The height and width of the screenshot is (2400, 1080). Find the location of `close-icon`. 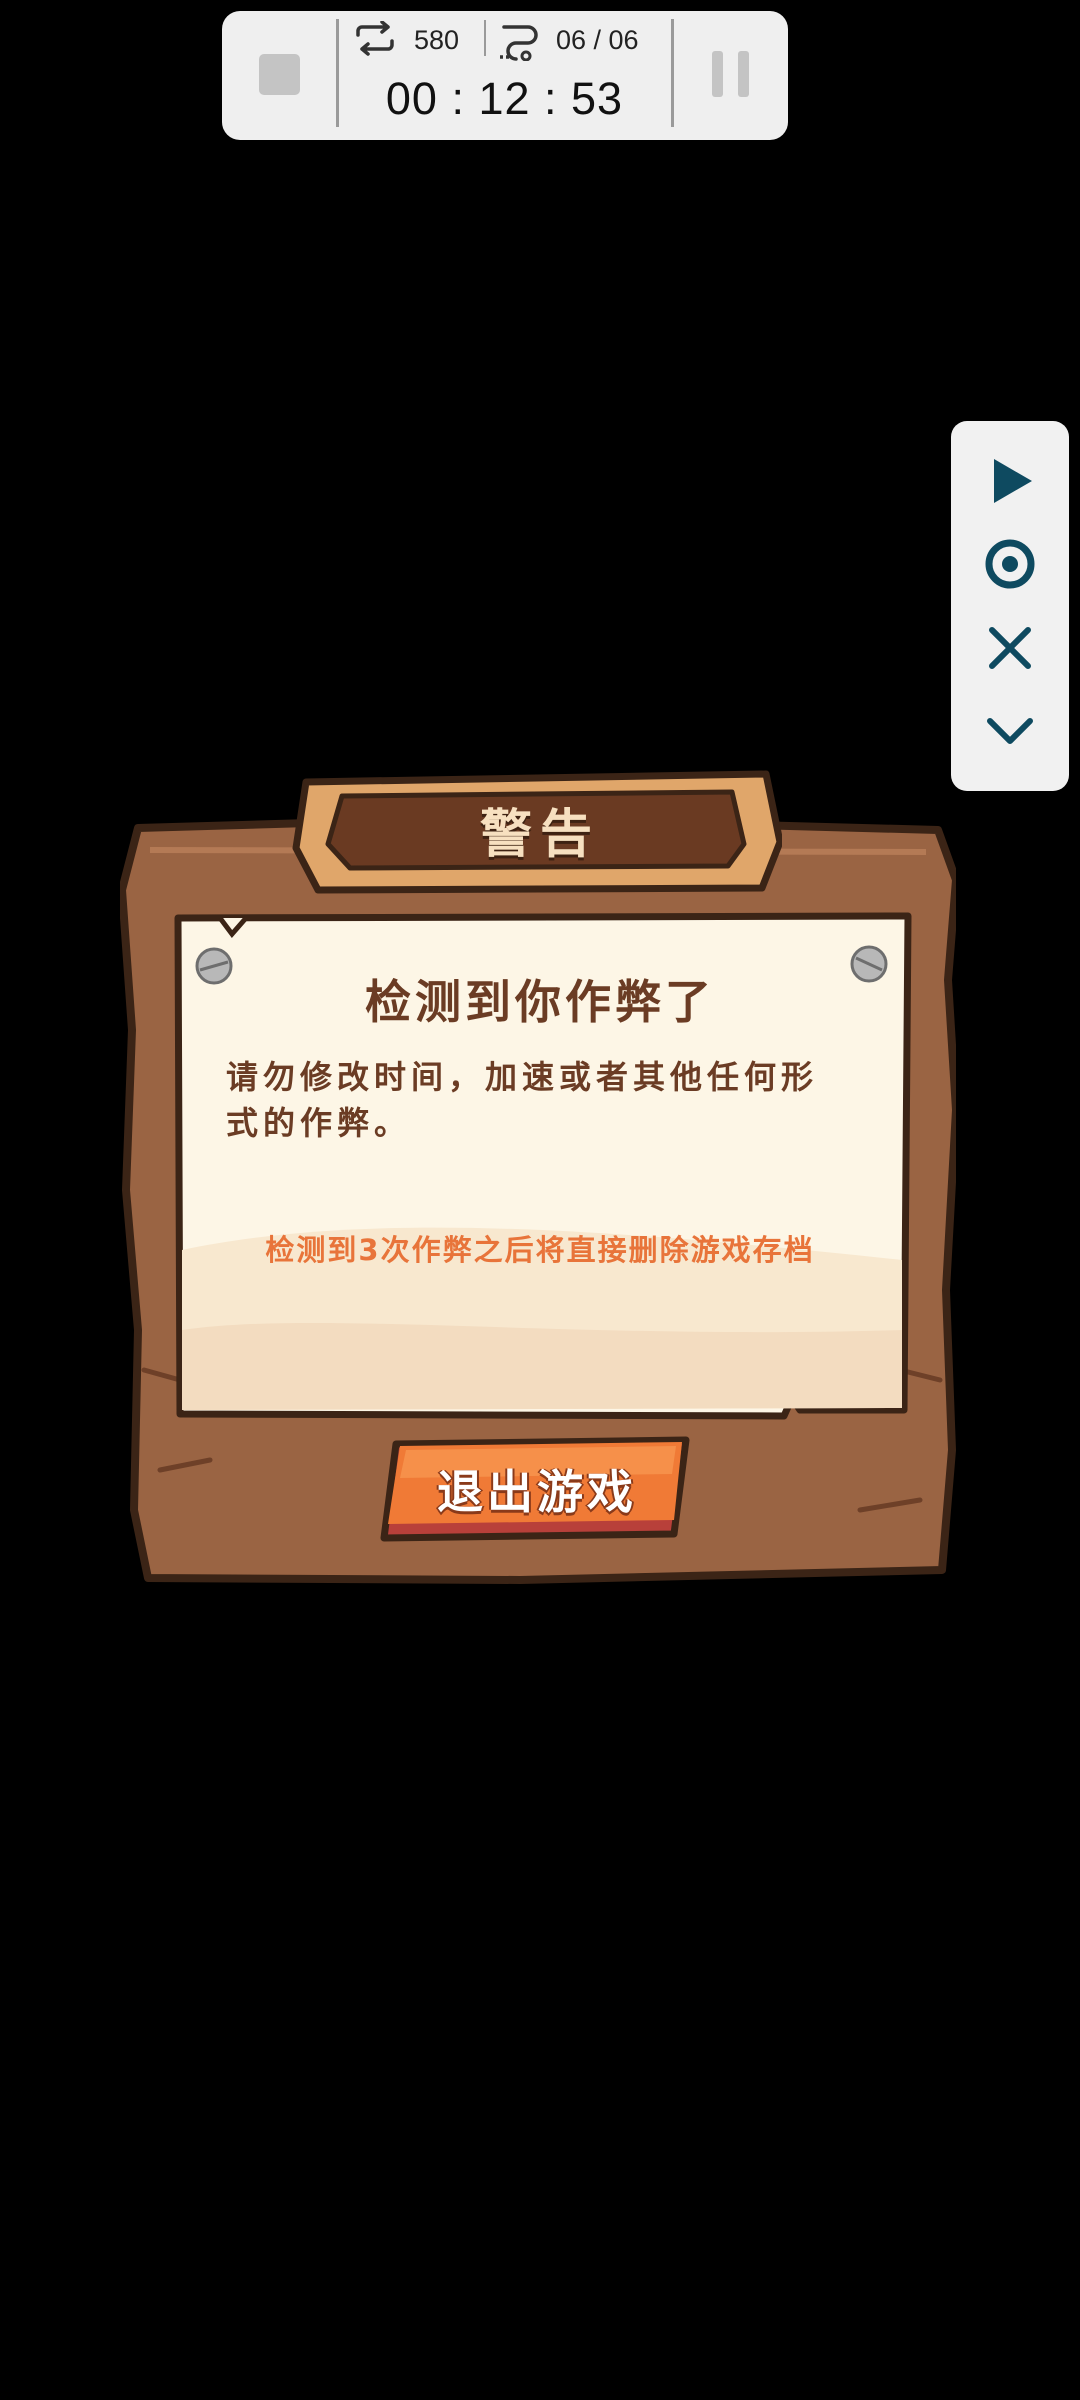

close-icon is located at coordinates (1010, 648).